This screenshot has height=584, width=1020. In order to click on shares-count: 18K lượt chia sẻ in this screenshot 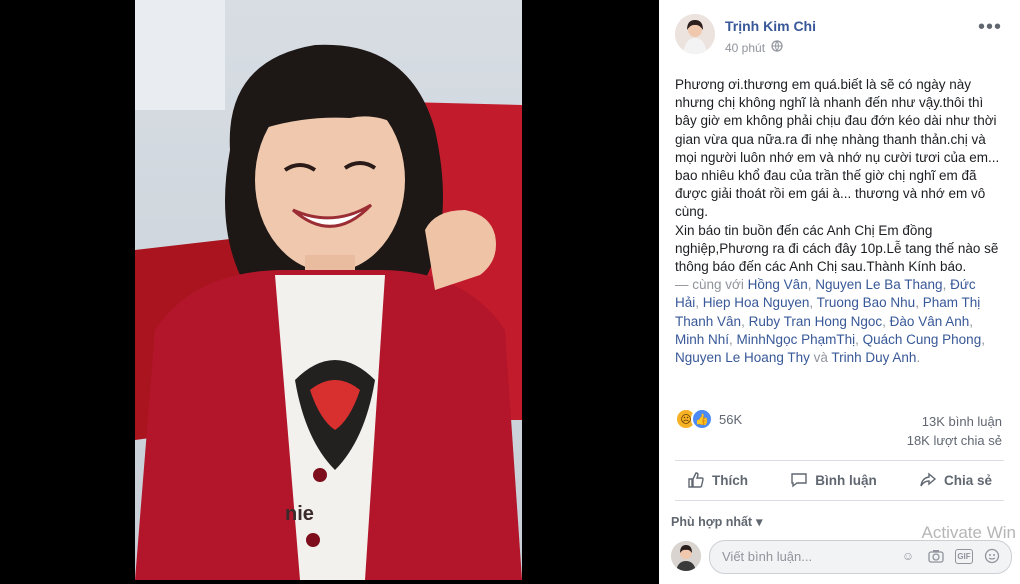, I will do `click(954, 440)`.